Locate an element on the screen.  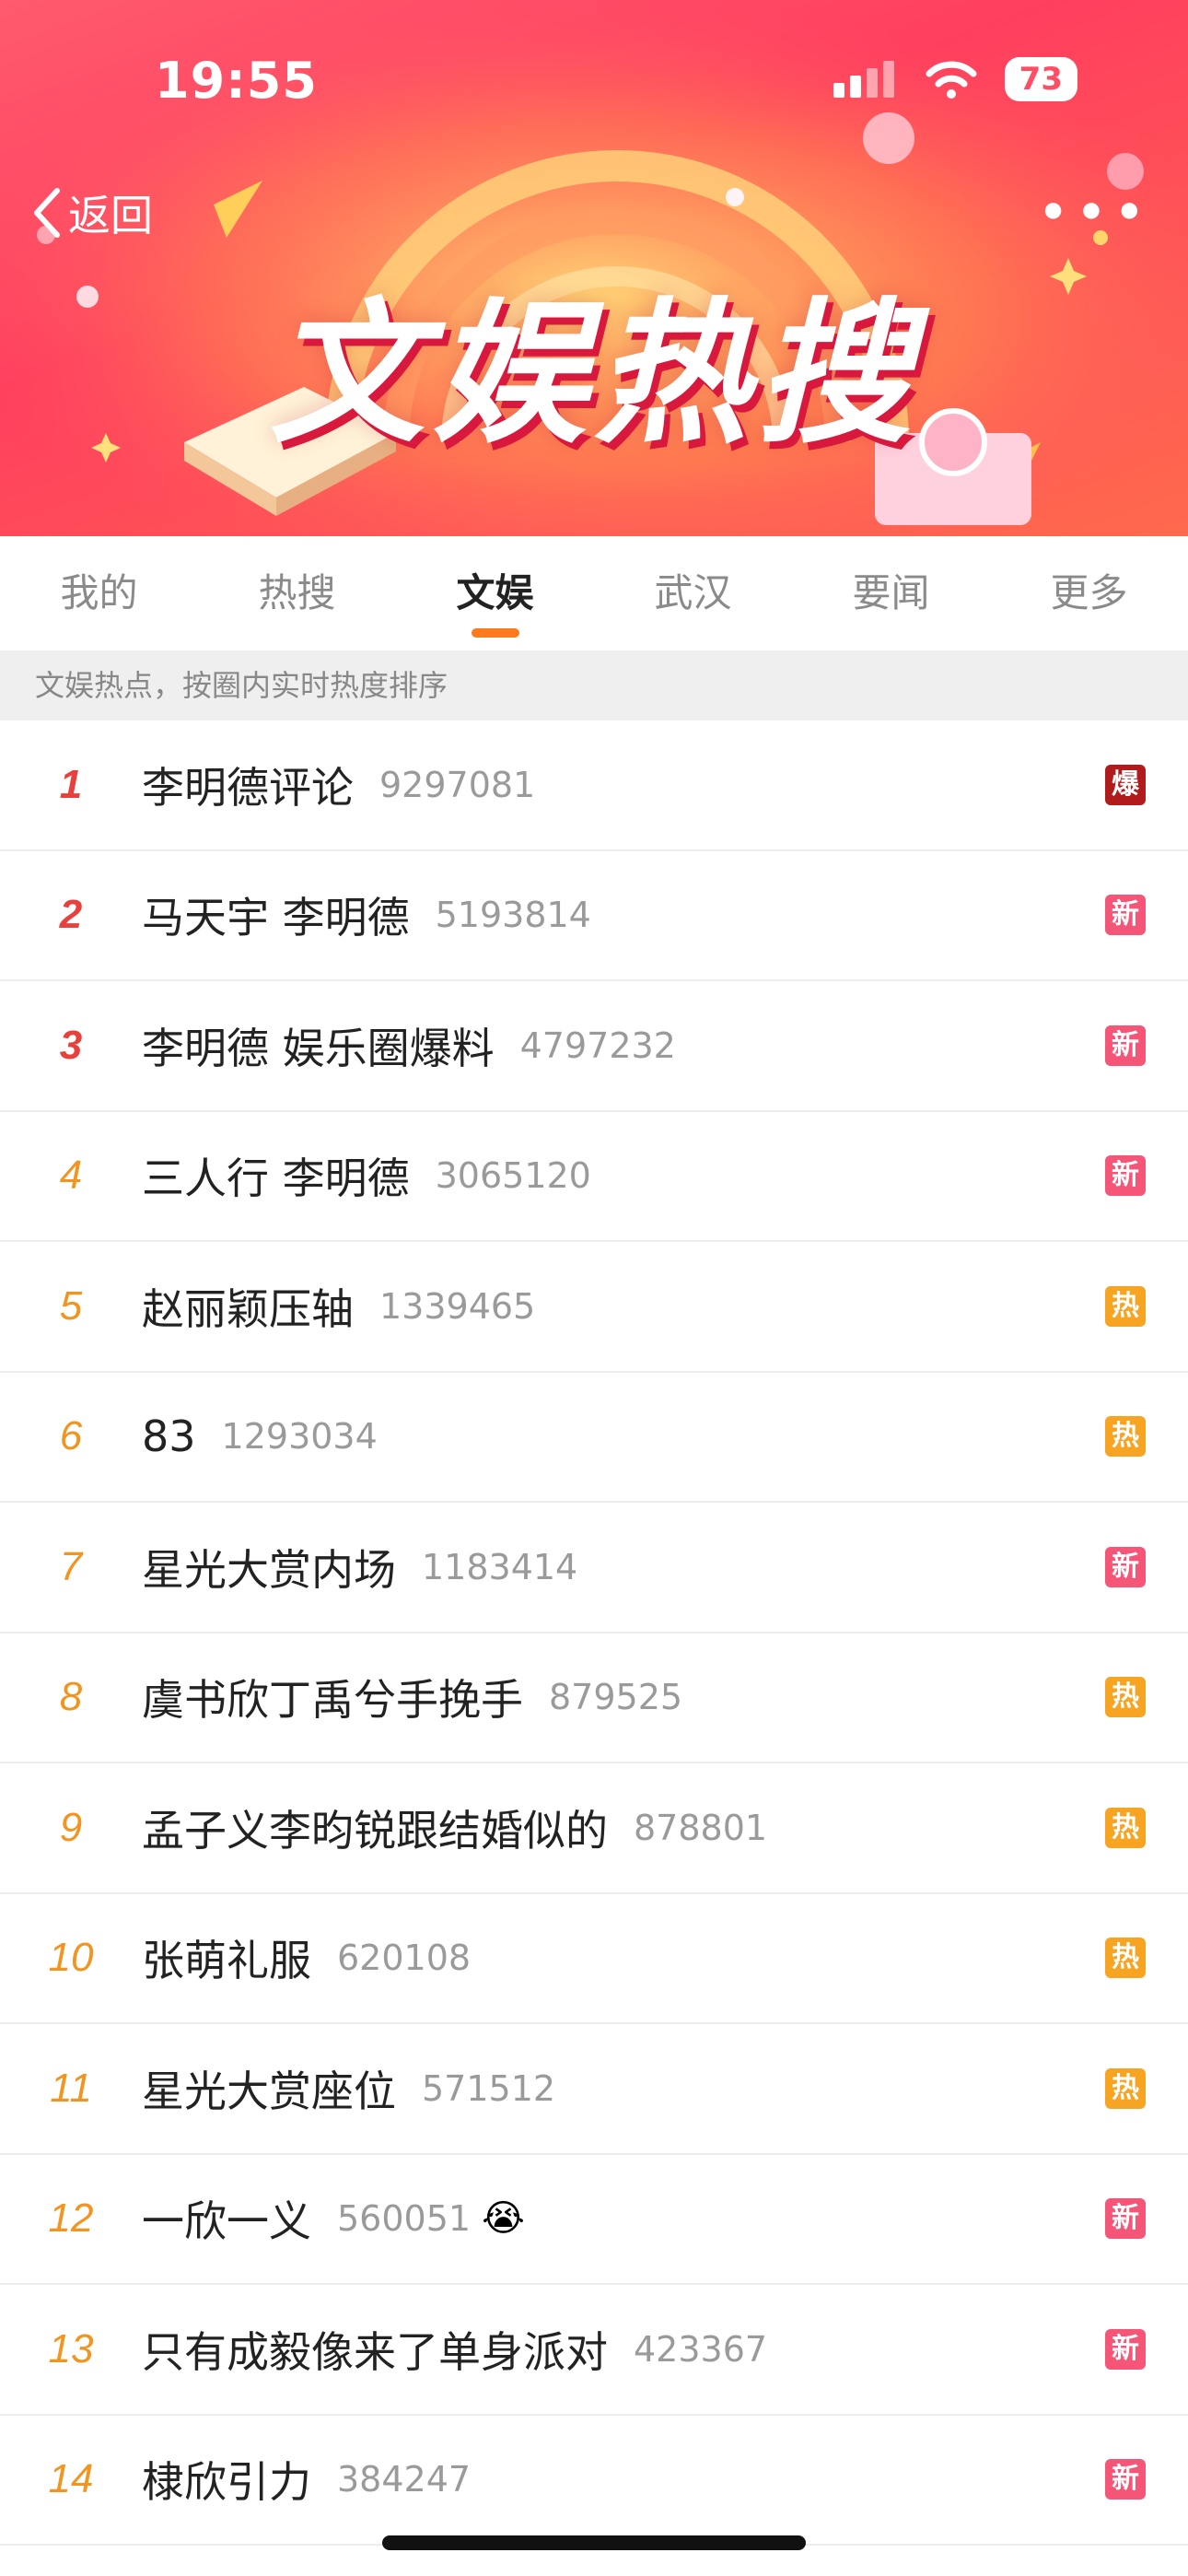
heat-count: 878801 is located at coordinates (701, 1827).